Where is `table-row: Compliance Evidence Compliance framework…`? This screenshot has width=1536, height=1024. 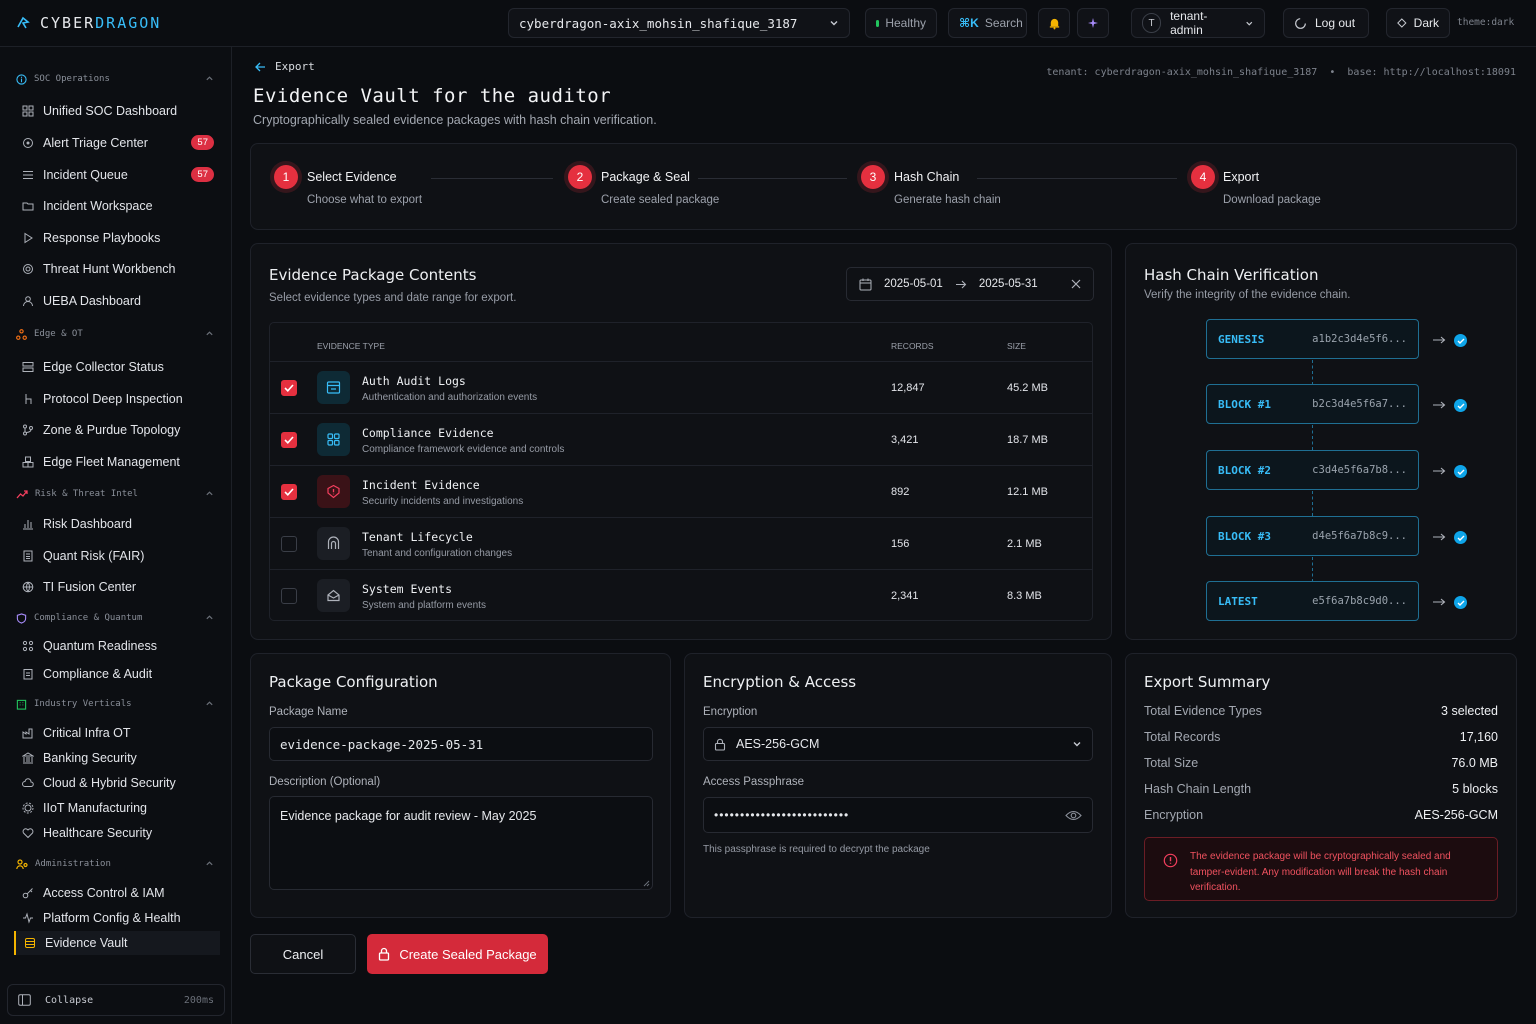
table-row: Compliance Evidence Compliance framework… is located at coordinates (681, 439).